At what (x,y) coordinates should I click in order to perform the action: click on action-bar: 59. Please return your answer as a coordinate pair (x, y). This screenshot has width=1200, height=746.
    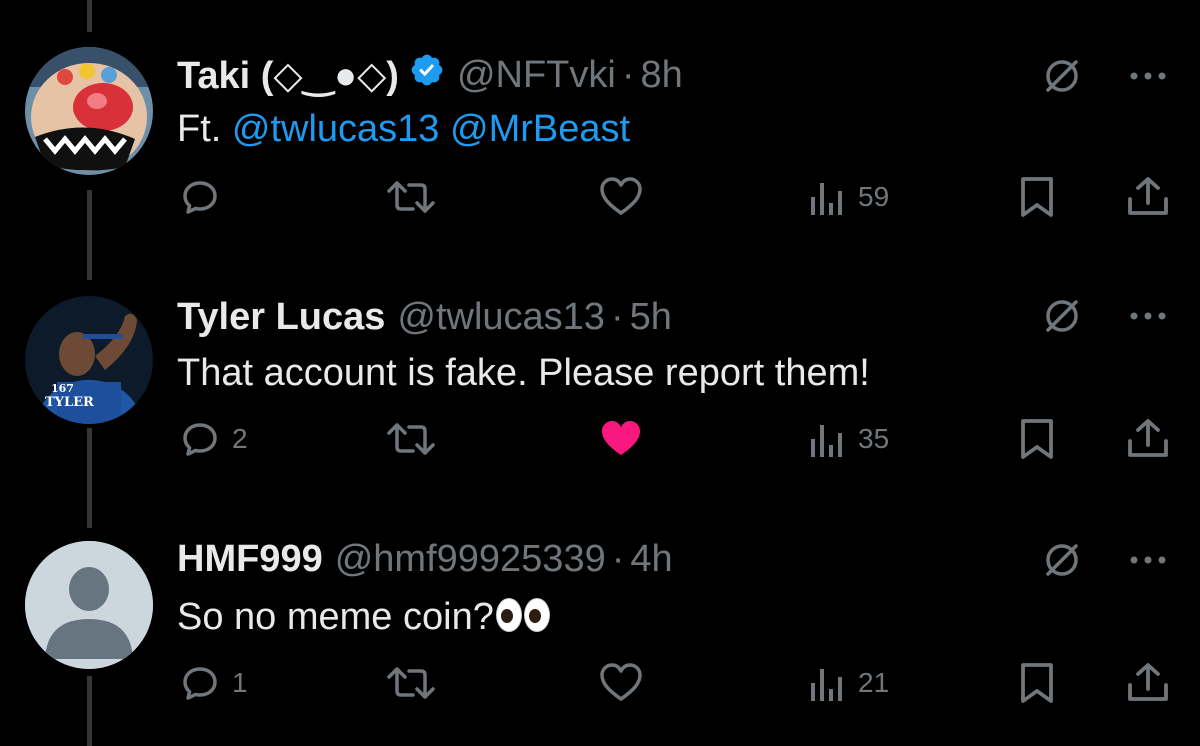
    Looking at the image, I should click on (600, 205).